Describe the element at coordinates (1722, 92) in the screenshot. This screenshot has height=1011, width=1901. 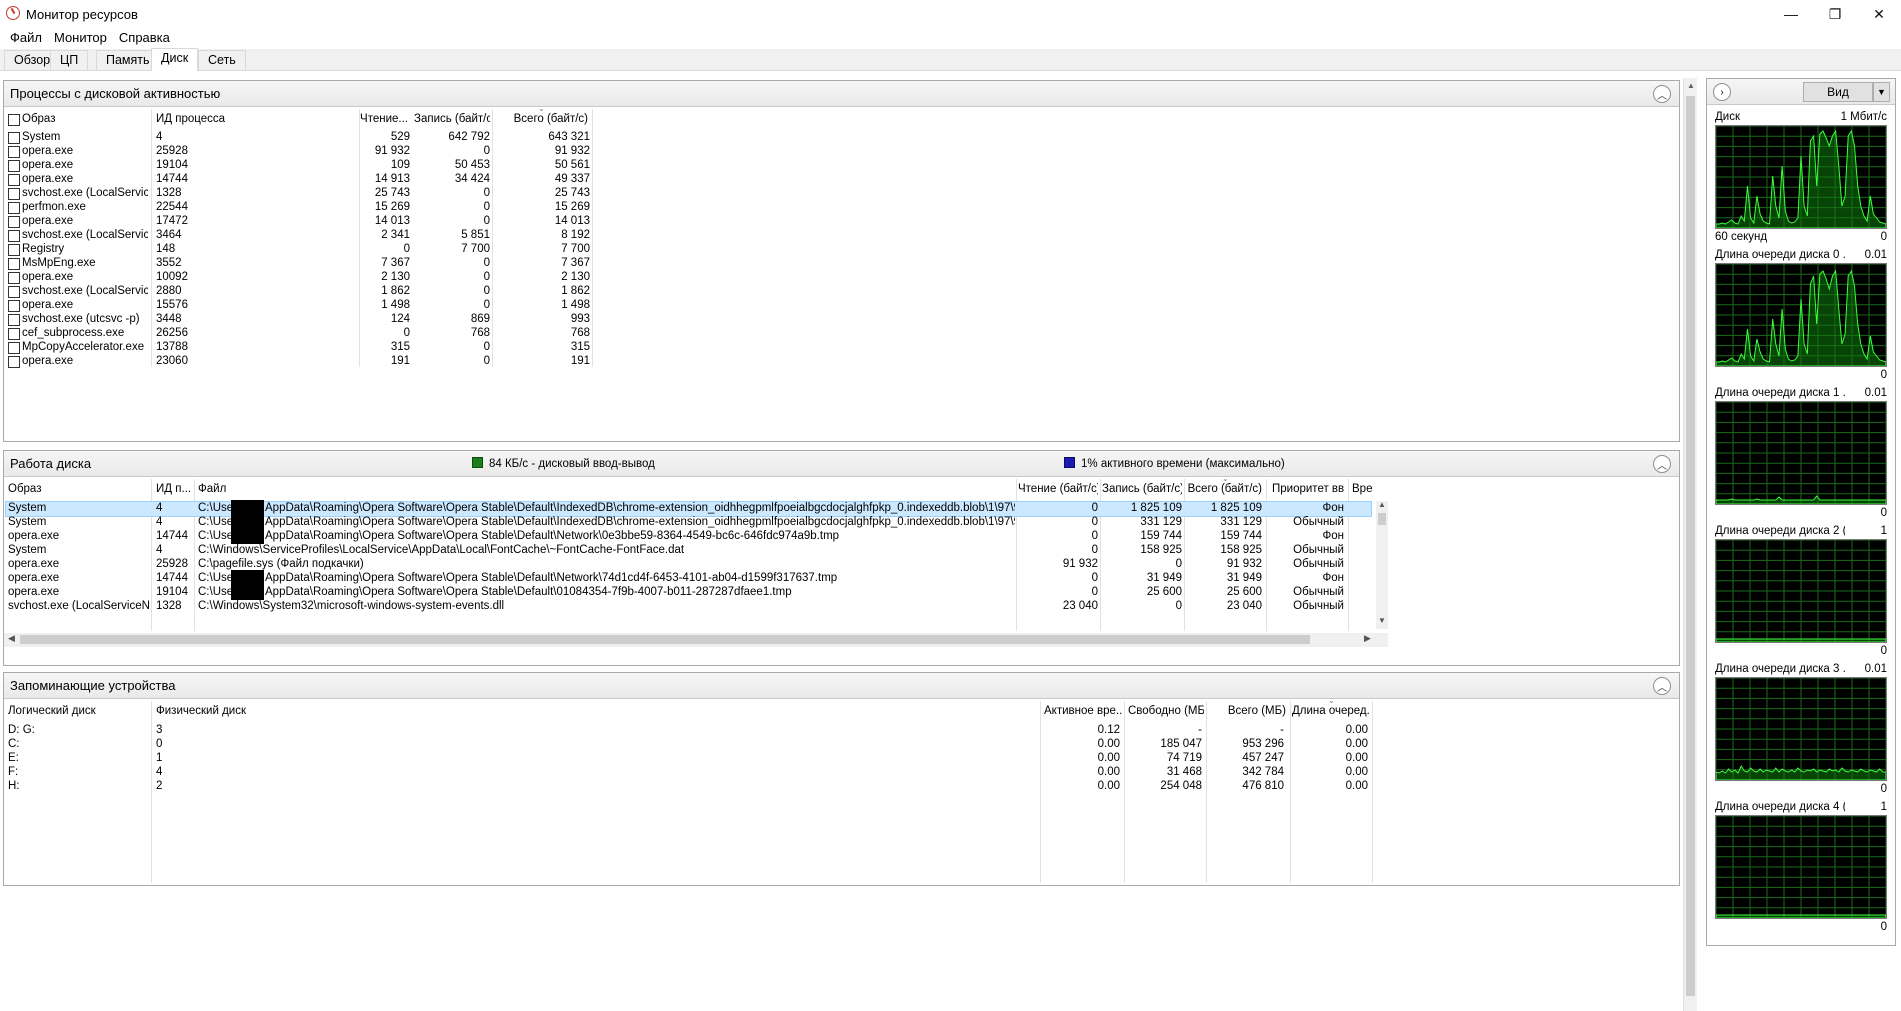
I see `chevron-right-icon: ›` at that location.